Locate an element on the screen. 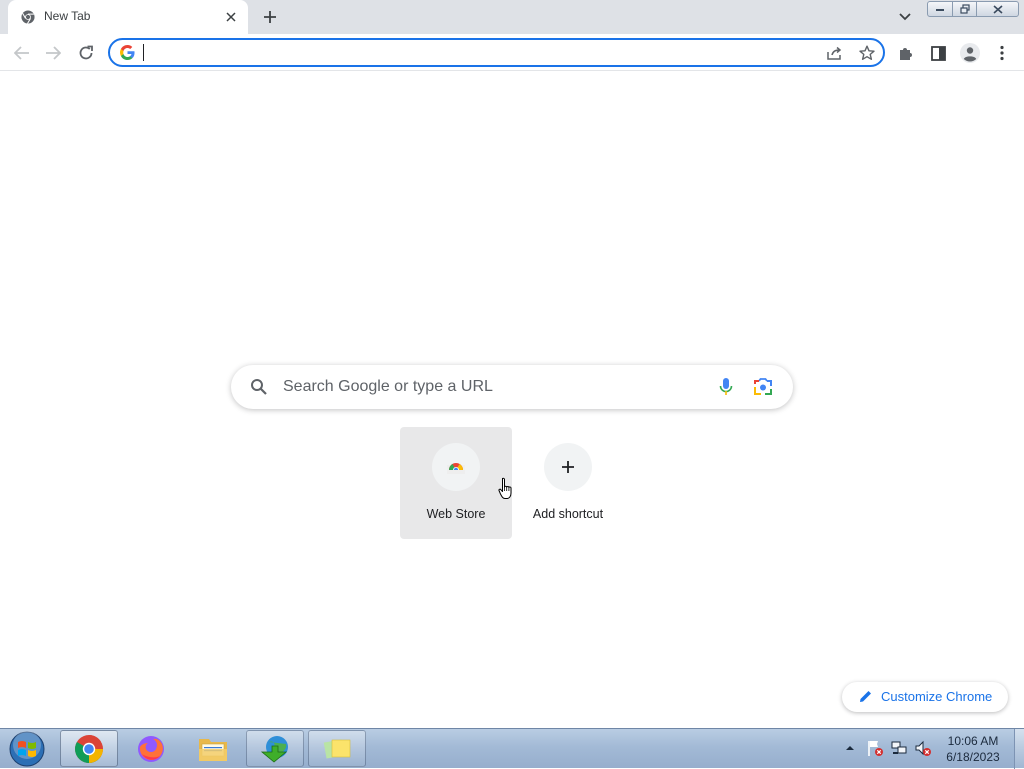 This screenshot has height=769, width=1024. reload-icon is located at coordinates (86, 52).